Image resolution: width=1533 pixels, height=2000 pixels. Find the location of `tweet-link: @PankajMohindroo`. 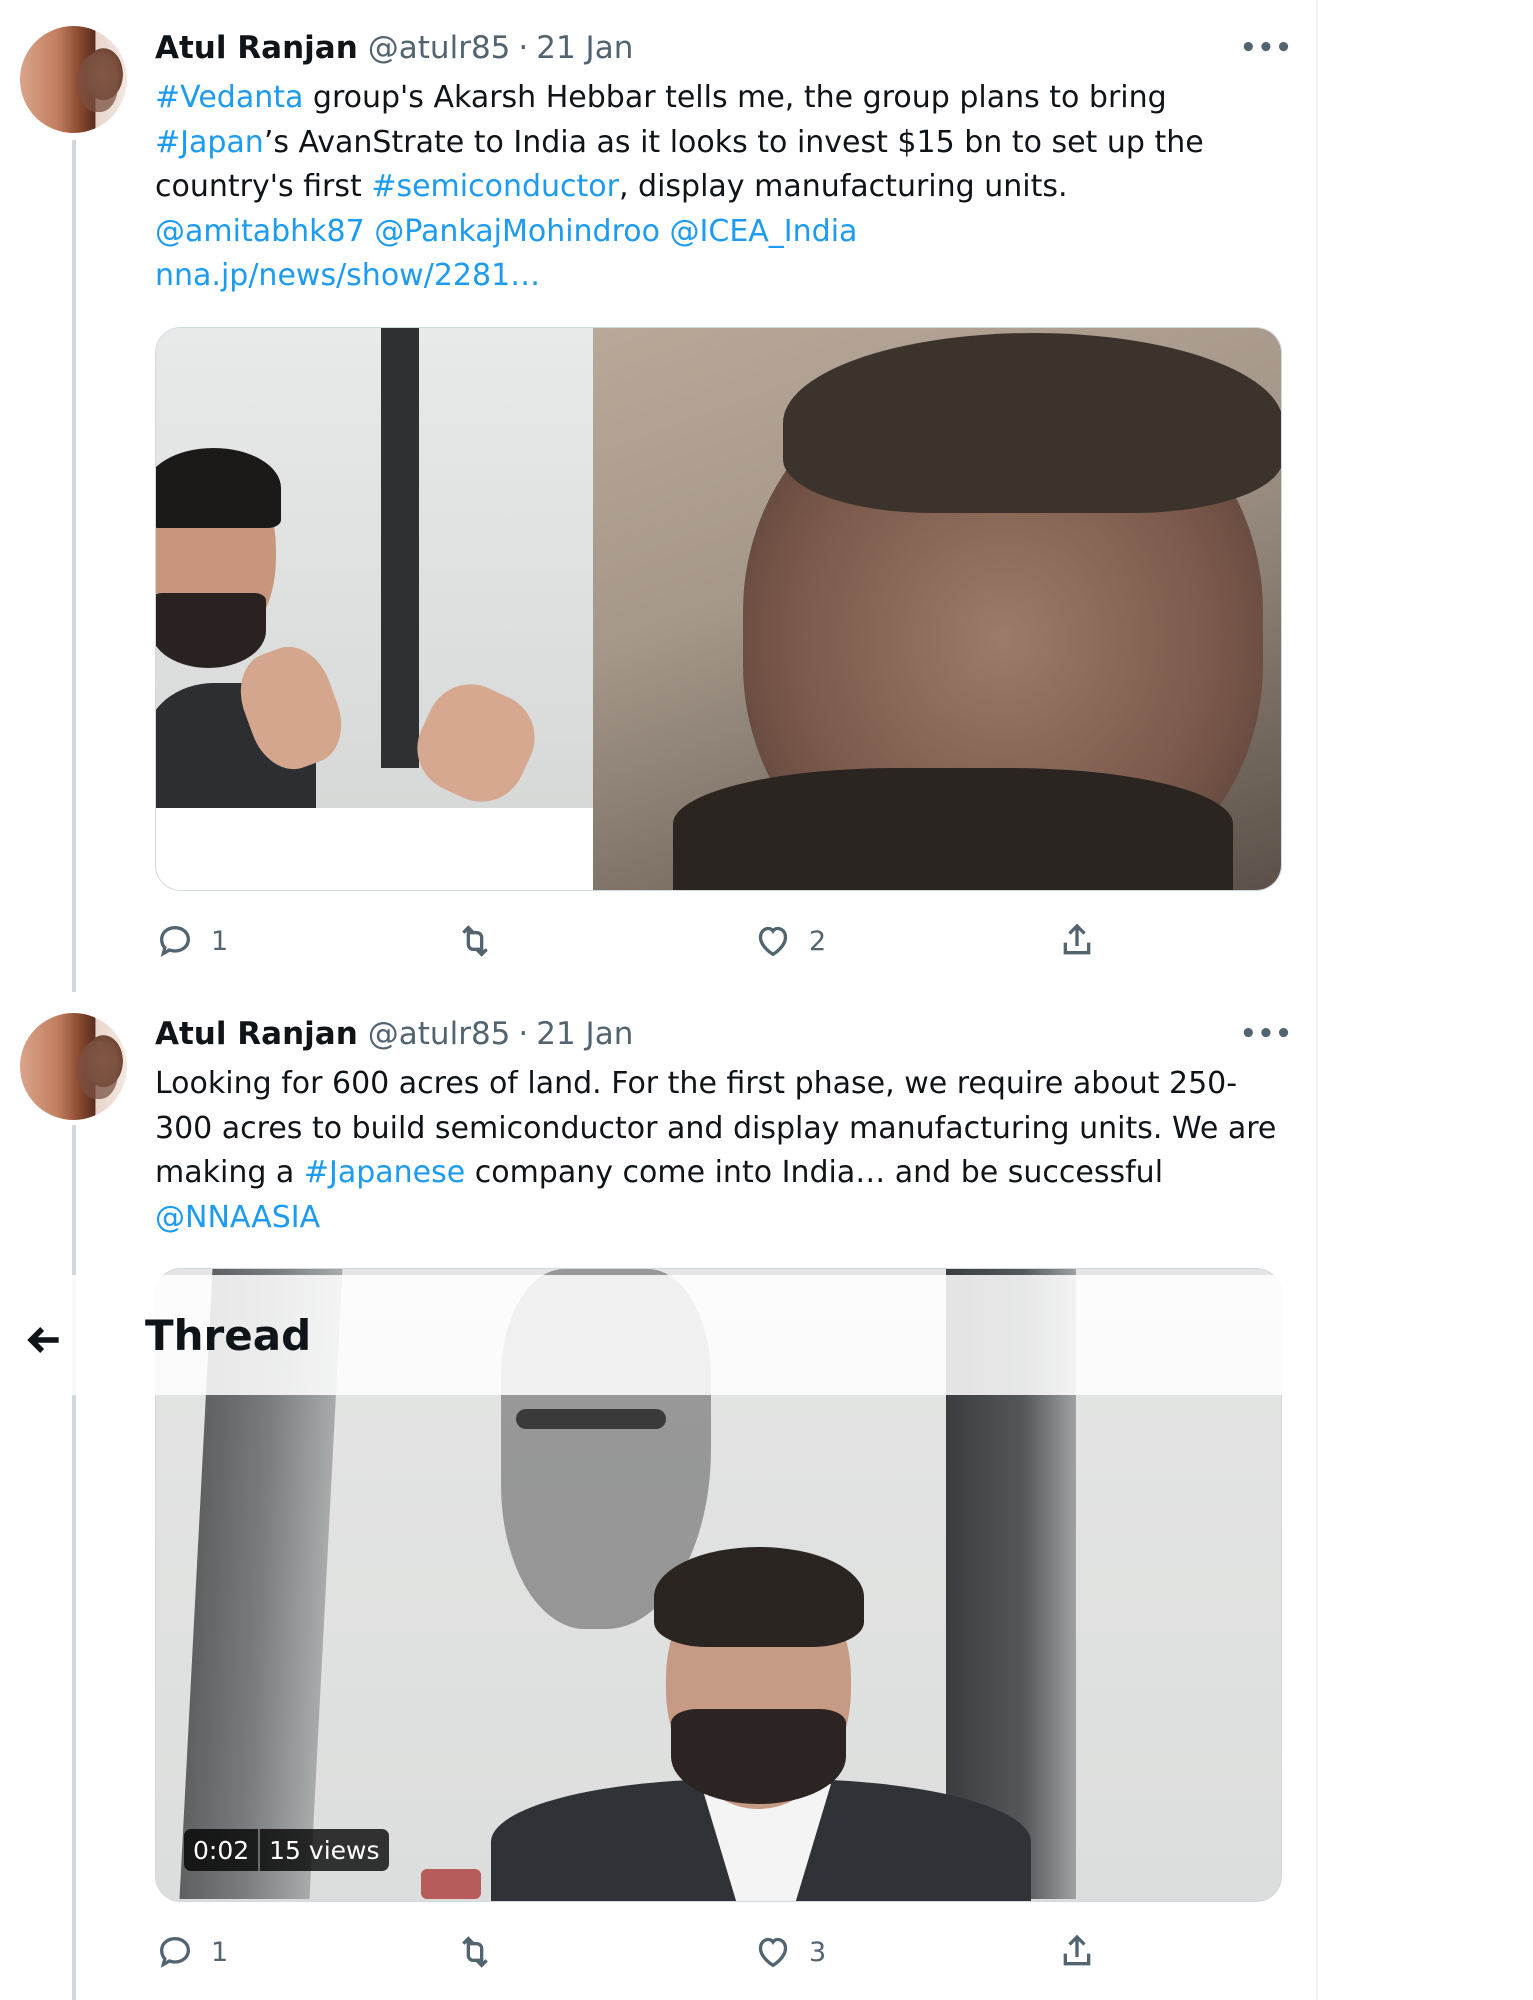

tweet-link: @PankajMohindroo is located at coordinates (517, 231).